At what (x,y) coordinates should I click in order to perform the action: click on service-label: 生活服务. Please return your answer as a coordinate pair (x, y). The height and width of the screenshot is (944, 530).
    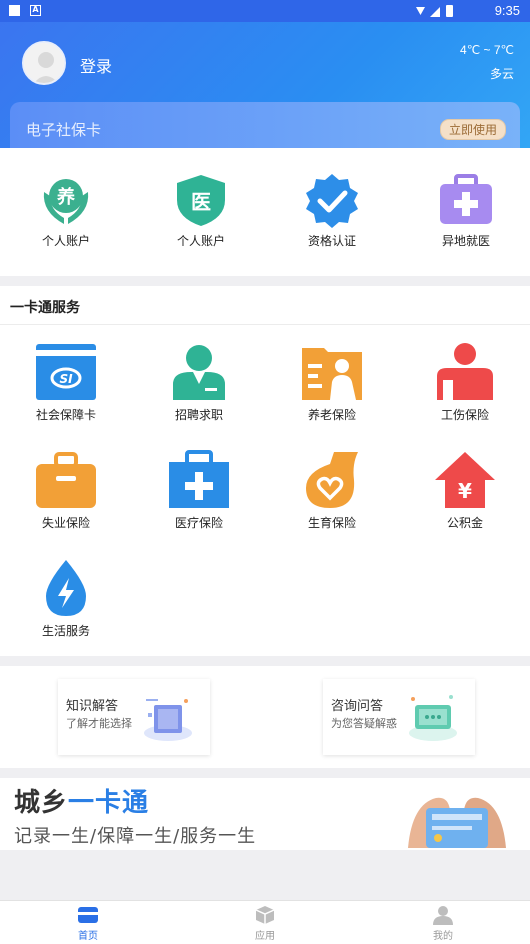
    Looking at the image, I should click on (65, 631).